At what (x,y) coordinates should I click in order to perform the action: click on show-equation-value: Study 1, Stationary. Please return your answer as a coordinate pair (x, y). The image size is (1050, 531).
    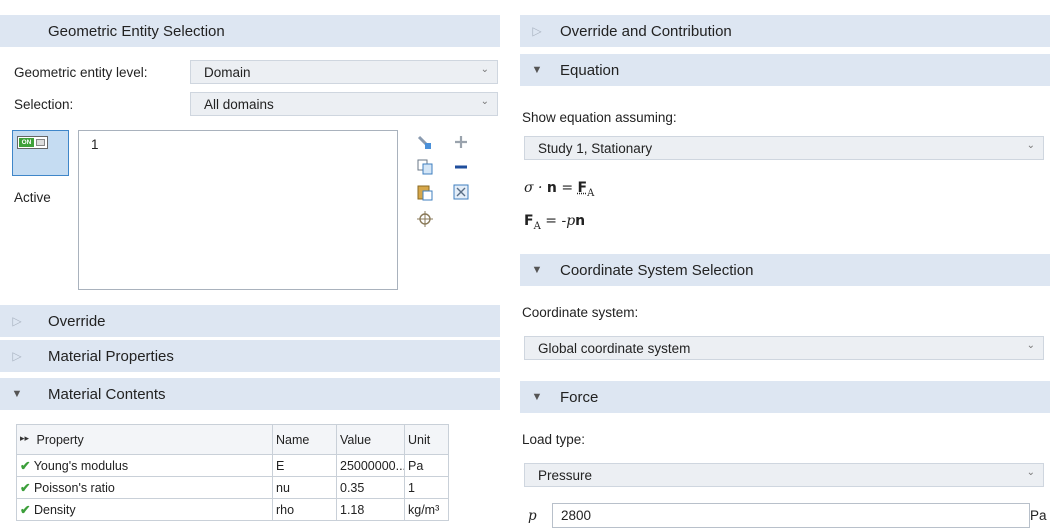
    Looking at the image, I should click on (595, 148).